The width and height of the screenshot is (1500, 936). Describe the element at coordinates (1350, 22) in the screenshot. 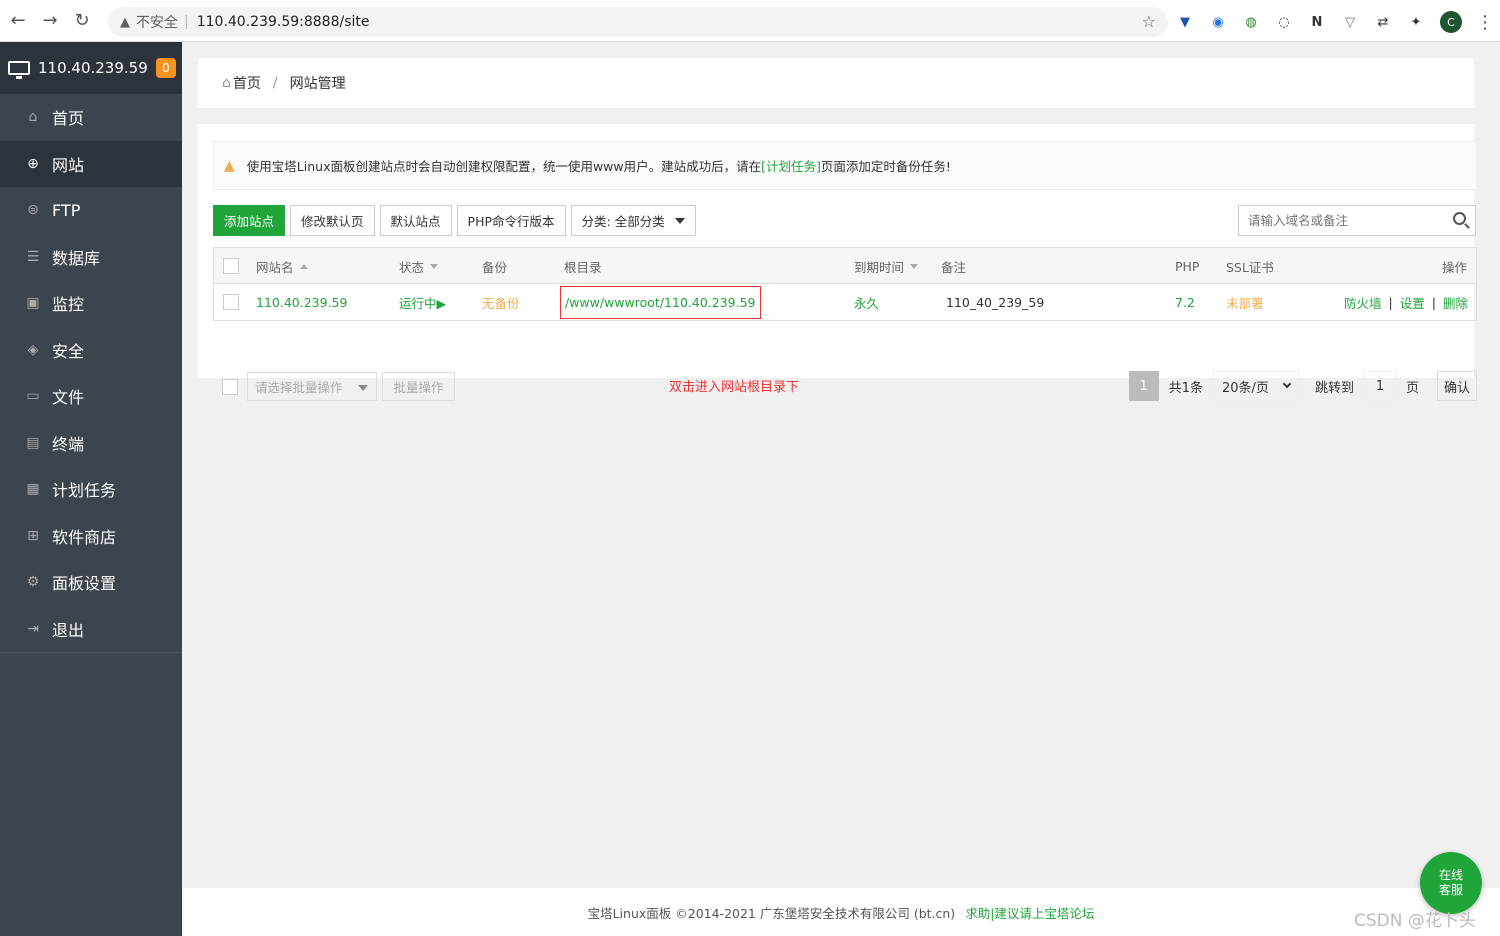

I see `extension-vue-icon: ▽` at that location.